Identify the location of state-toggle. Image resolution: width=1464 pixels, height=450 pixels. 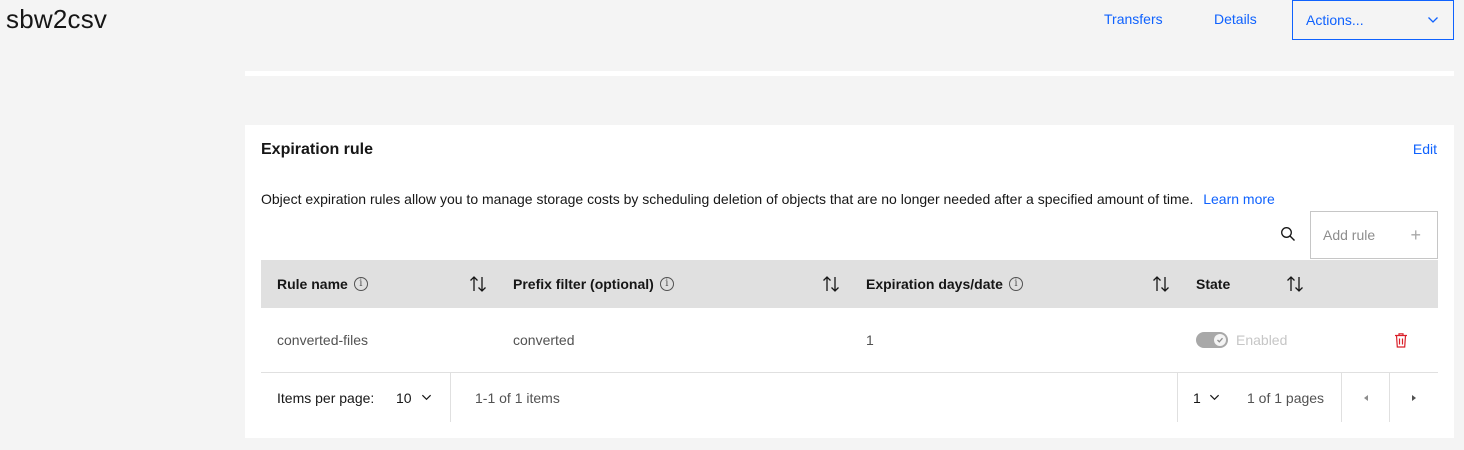
(1212, 340).